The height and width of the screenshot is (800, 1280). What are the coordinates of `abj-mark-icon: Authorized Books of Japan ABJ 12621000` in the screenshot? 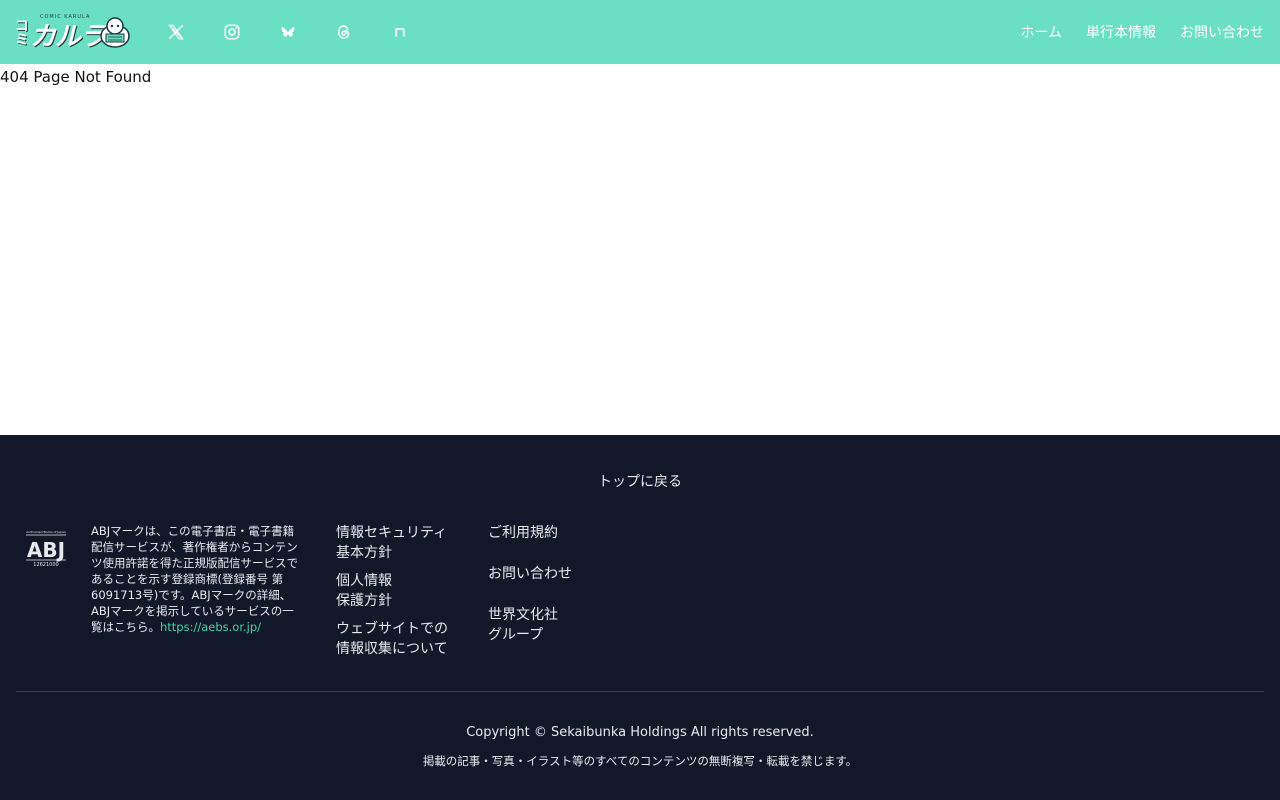 It's located at (46, 548).